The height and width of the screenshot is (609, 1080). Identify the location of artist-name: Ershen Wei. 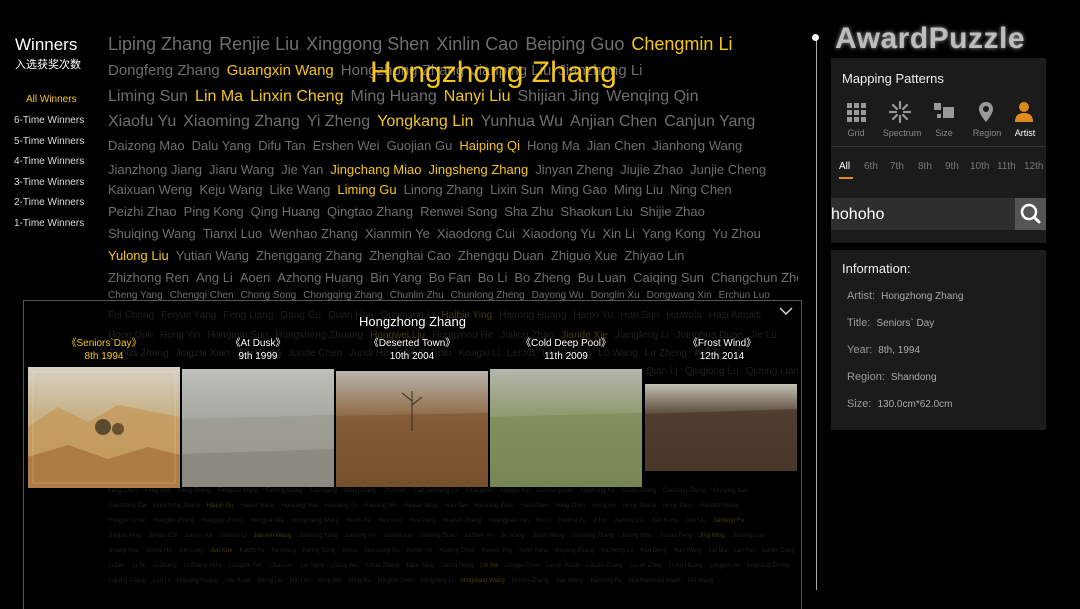
(346, 145).